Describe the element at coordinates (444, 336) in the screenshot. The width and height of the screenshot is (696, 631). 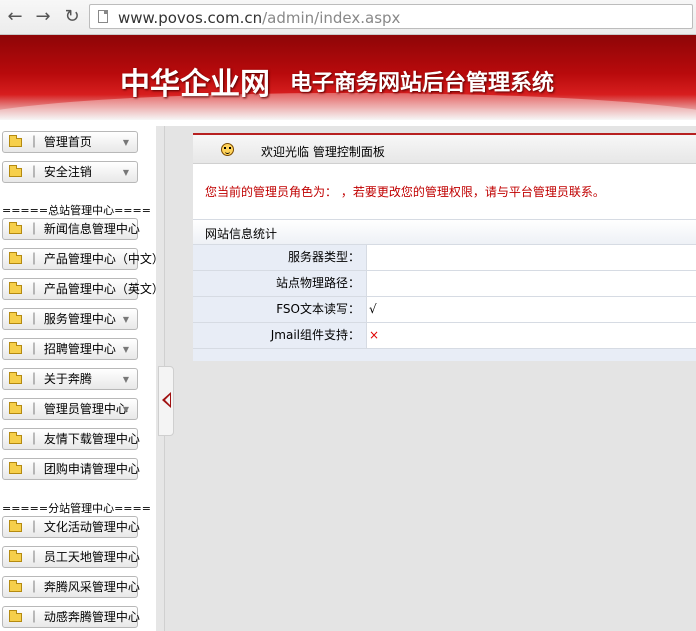
I see `table-row: Jmail组件支持： ×` at that location.